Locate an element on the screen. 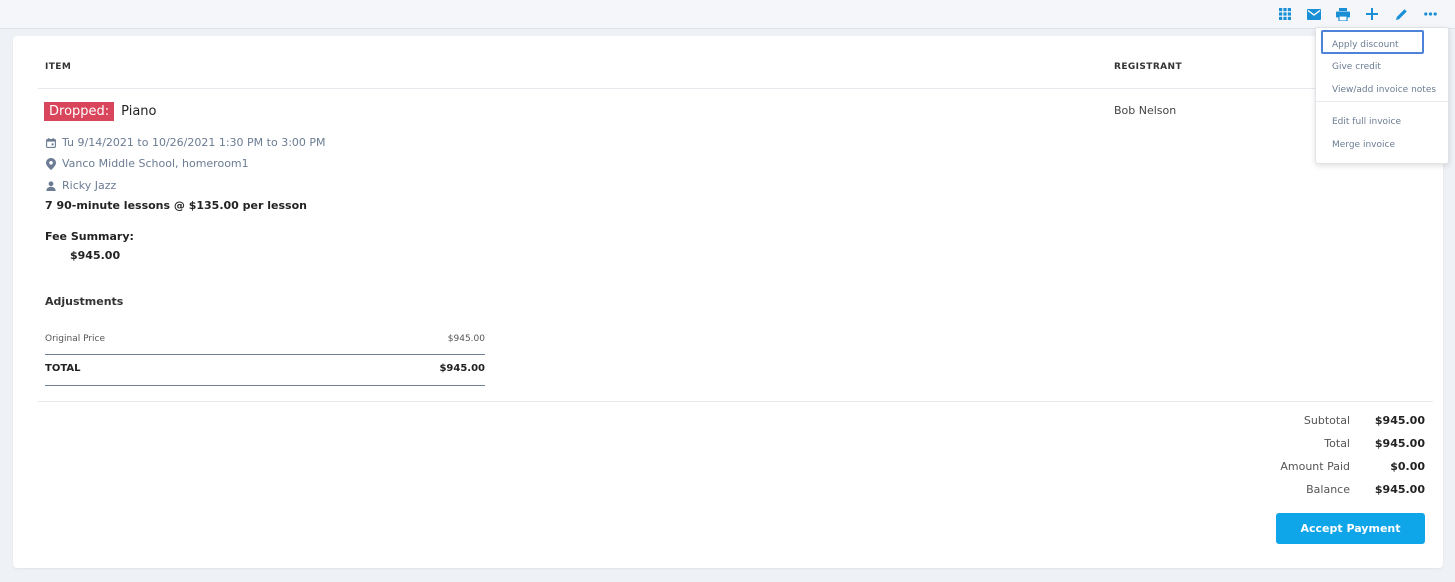 This screenshot has width=1455, height=582. summary-row-amount-paid: Amount Paid $0.00 is located at coordinates (1287, 466).